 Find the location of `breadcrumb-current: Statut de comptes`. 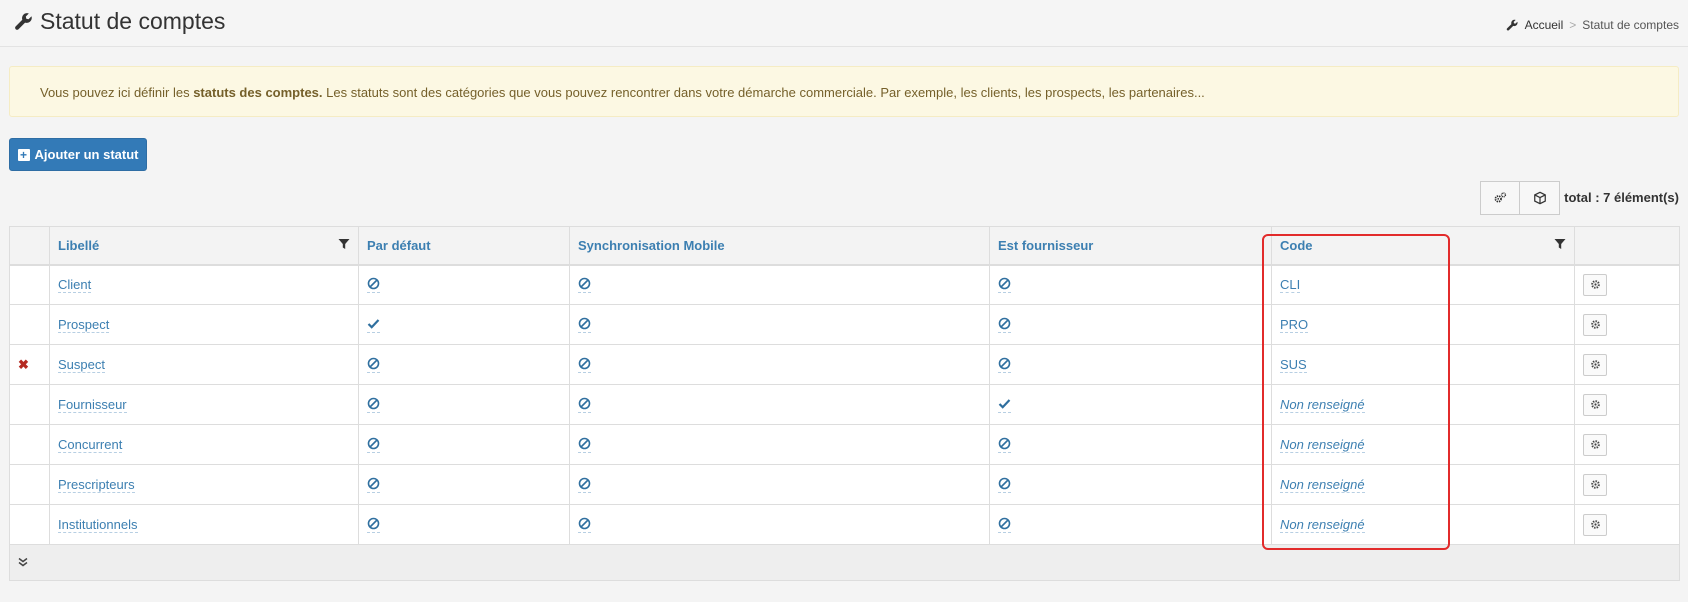

breadcrumb-current: Statut de comptes is located at coordinates (1630, 25).